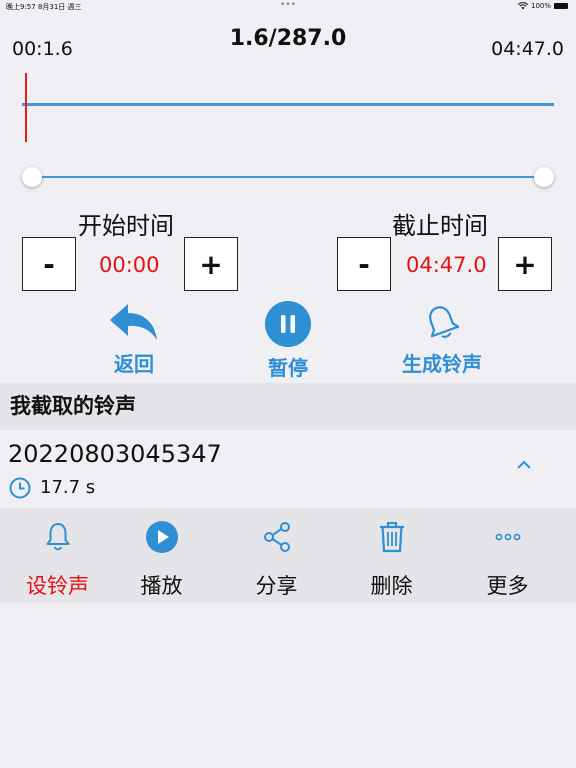  I want to click on position-total: 1.6/287.0, so click(288, 38).